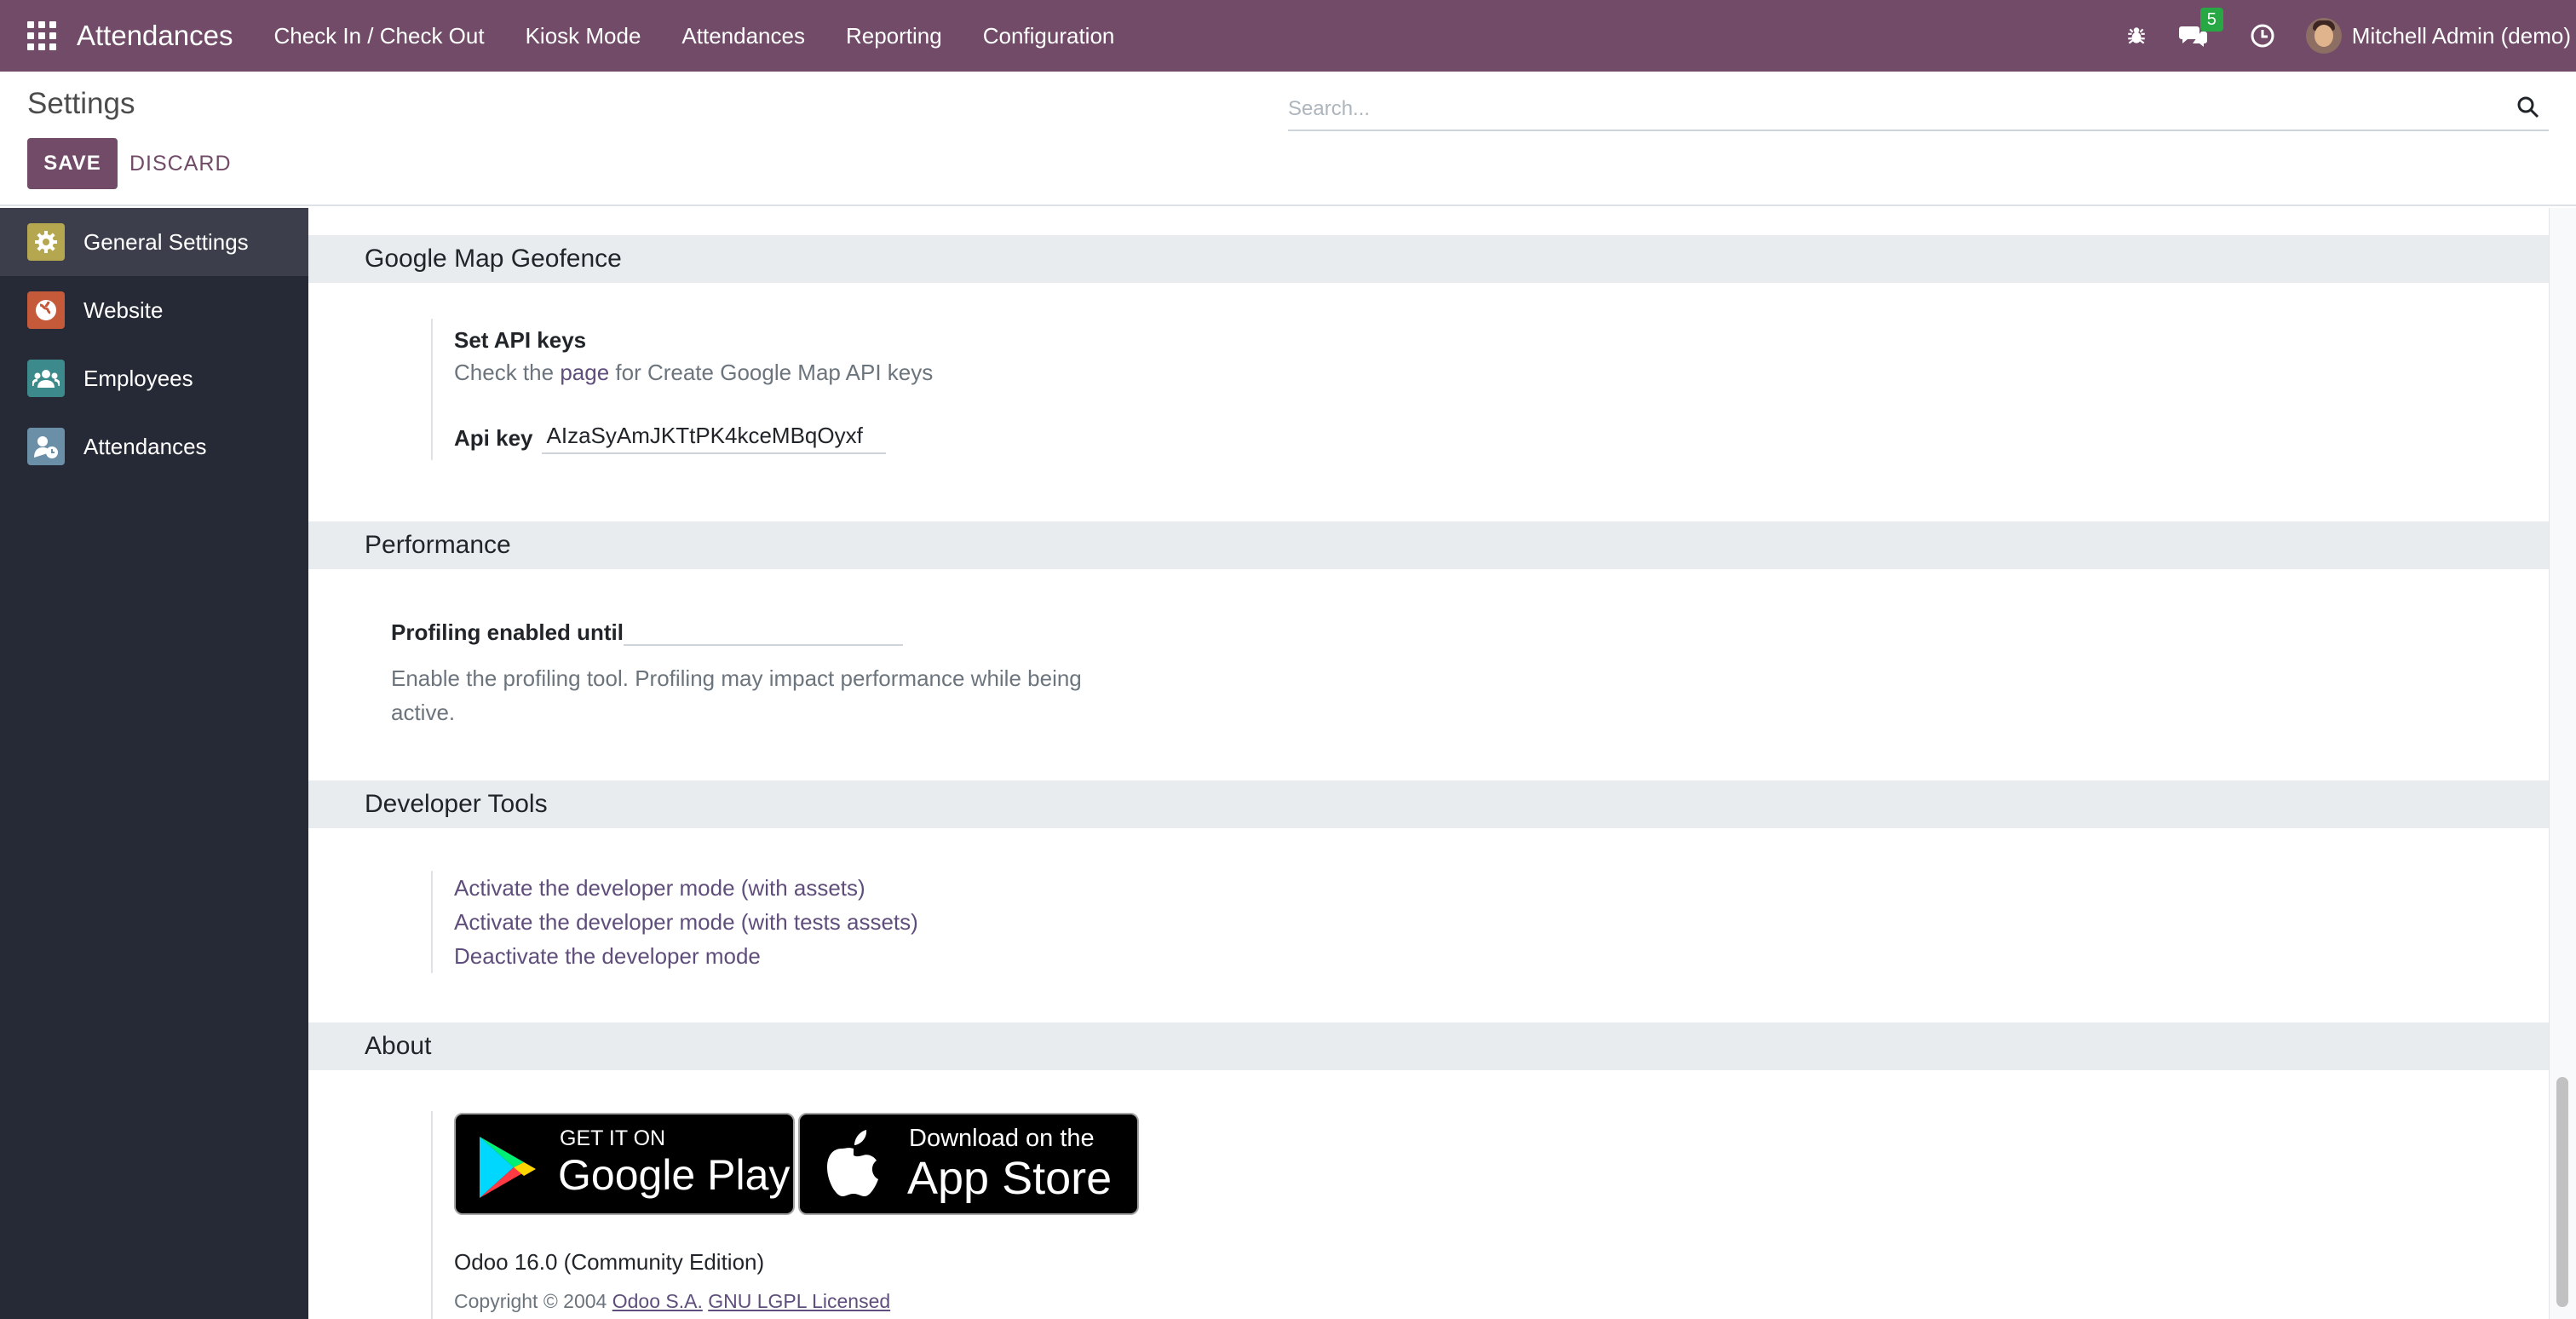 Image resolution: width=2576 pixels, height=1319 pixels. Describe the element at coordinates (1049, 36) in the screenshot. I see `menu-configuration: Configuration` at that location.